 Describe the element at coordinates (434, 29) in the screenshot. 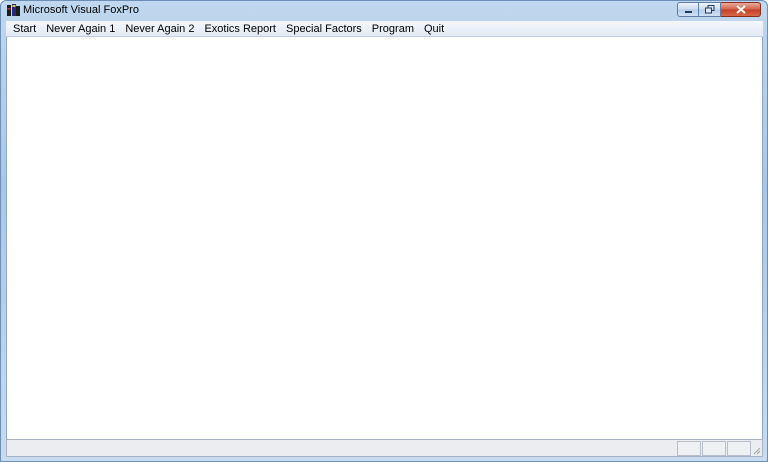

I see `menu-quit: Quit` at that location.